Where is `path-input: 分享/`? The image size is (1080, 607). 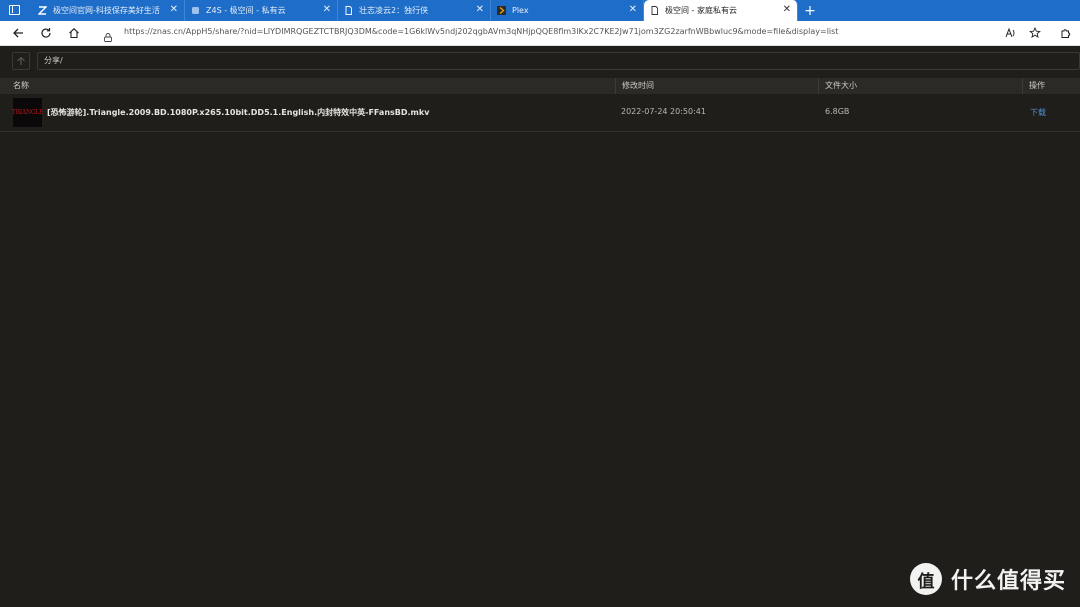
path-input: 分享/ is located at coordinates (558, 61).